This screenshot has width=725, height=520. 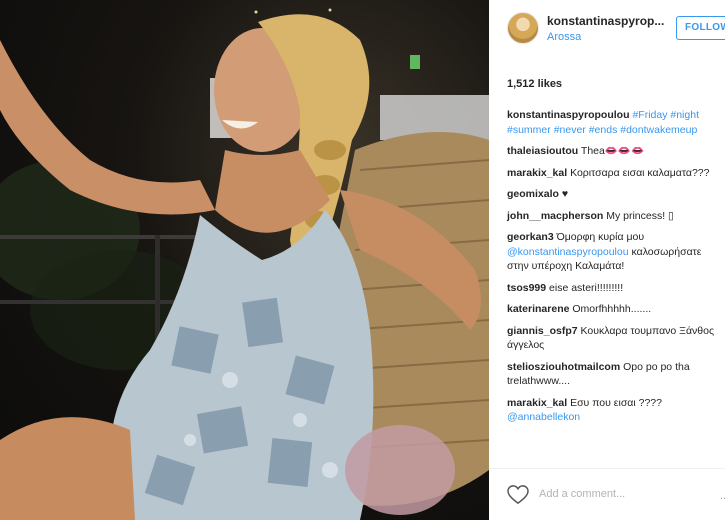 What do you see at coordinates (570, 130) in the screenshot?
I see `hashtag: #never` at bounding box center [570, 130].